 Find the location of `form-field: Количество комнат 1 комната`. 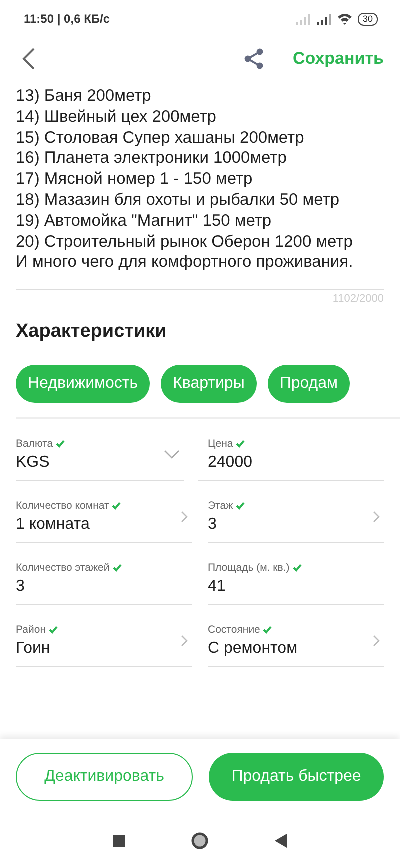

form-field: Количество комнат 1 комната is located at coordinates (104, 517).